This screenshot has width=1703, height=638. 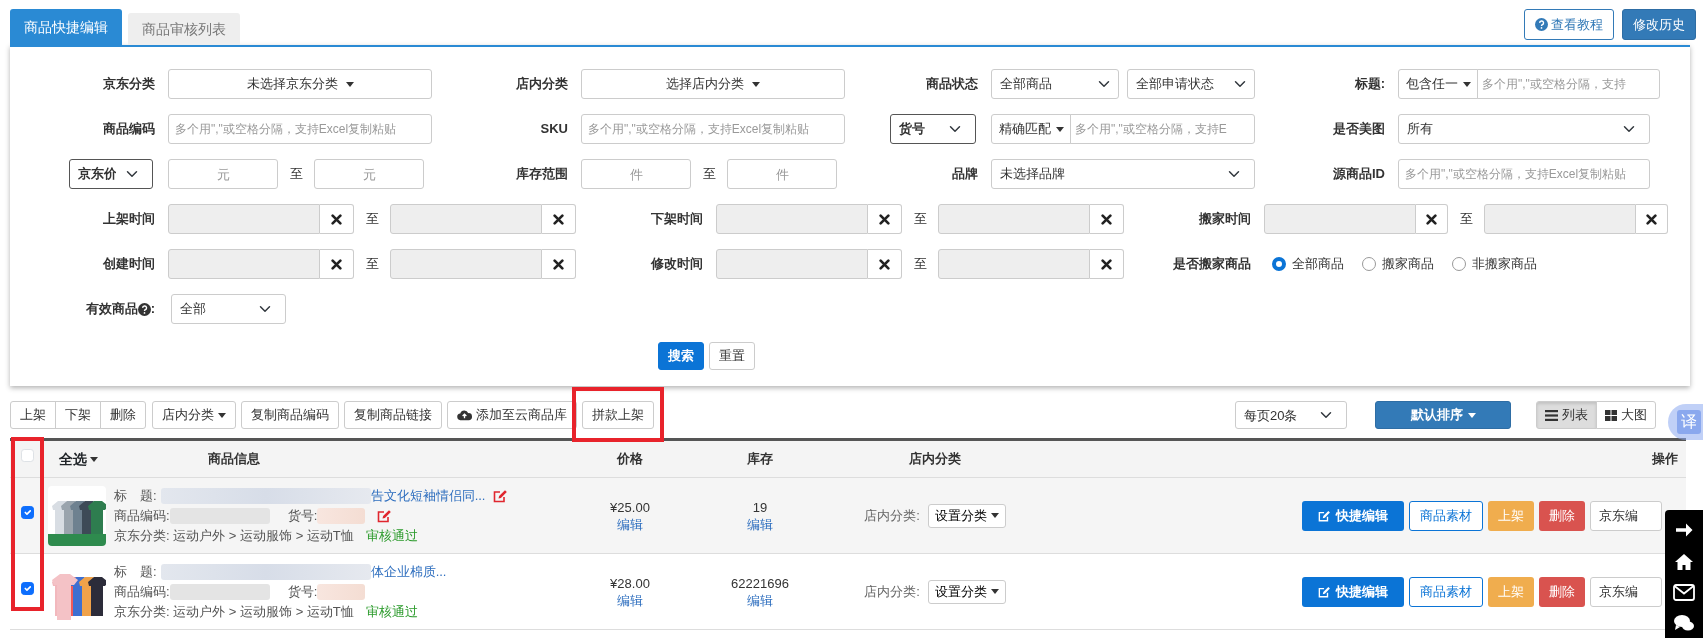 I want to click on field-label: 货号:, so click(x=302, y=591).